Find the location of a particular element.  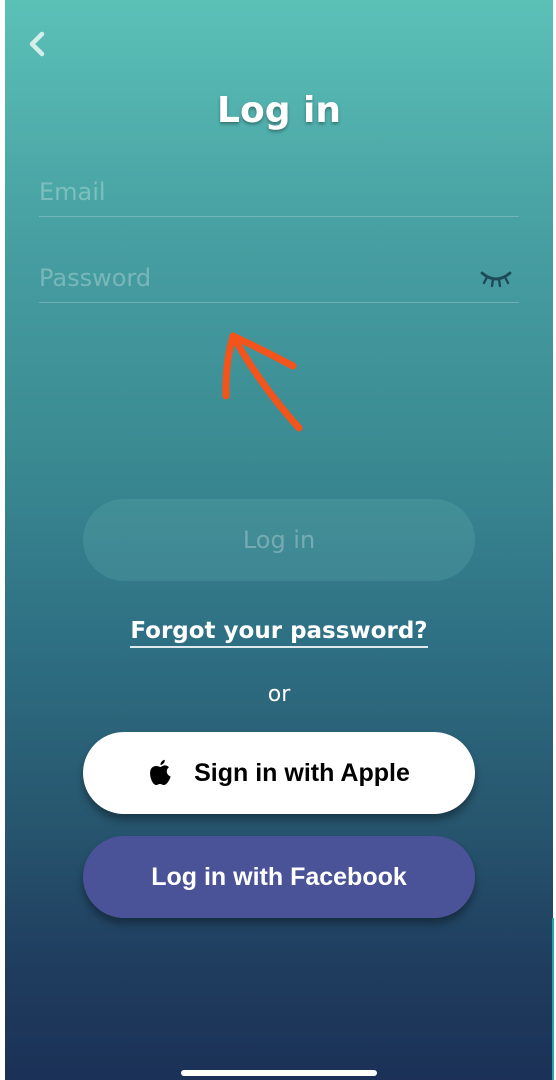

forgot-password-link: Forgot your password? is located at coordinates (279, 633).